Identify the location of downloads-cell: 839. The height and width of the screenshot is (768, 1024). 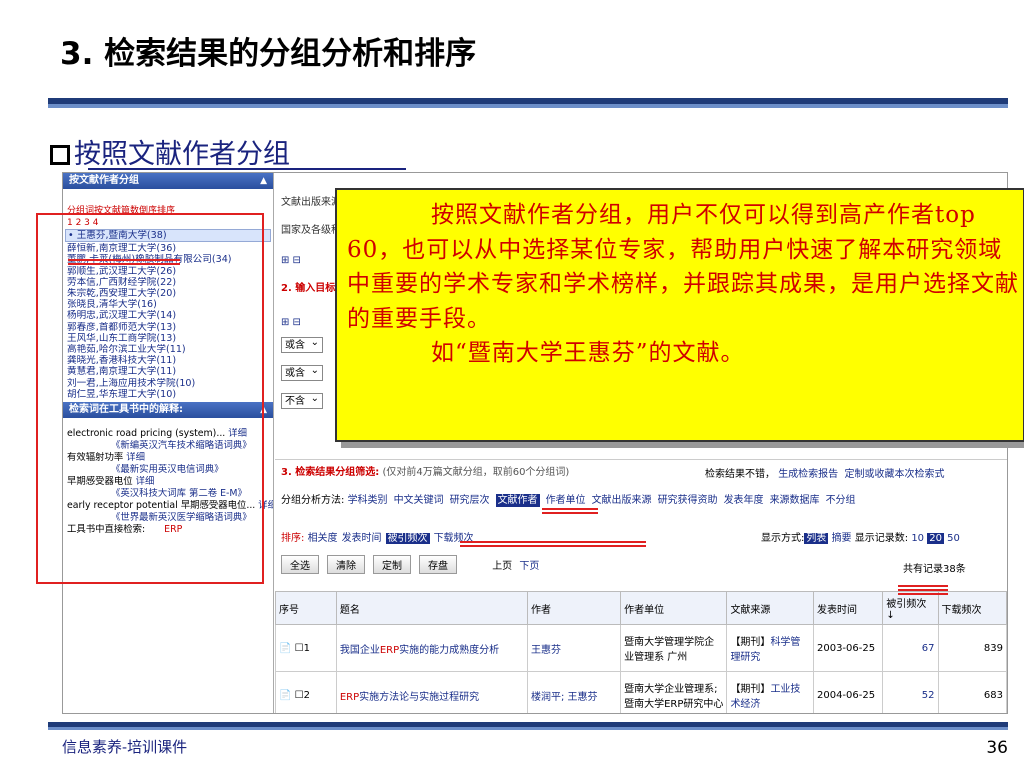
(972, 648).